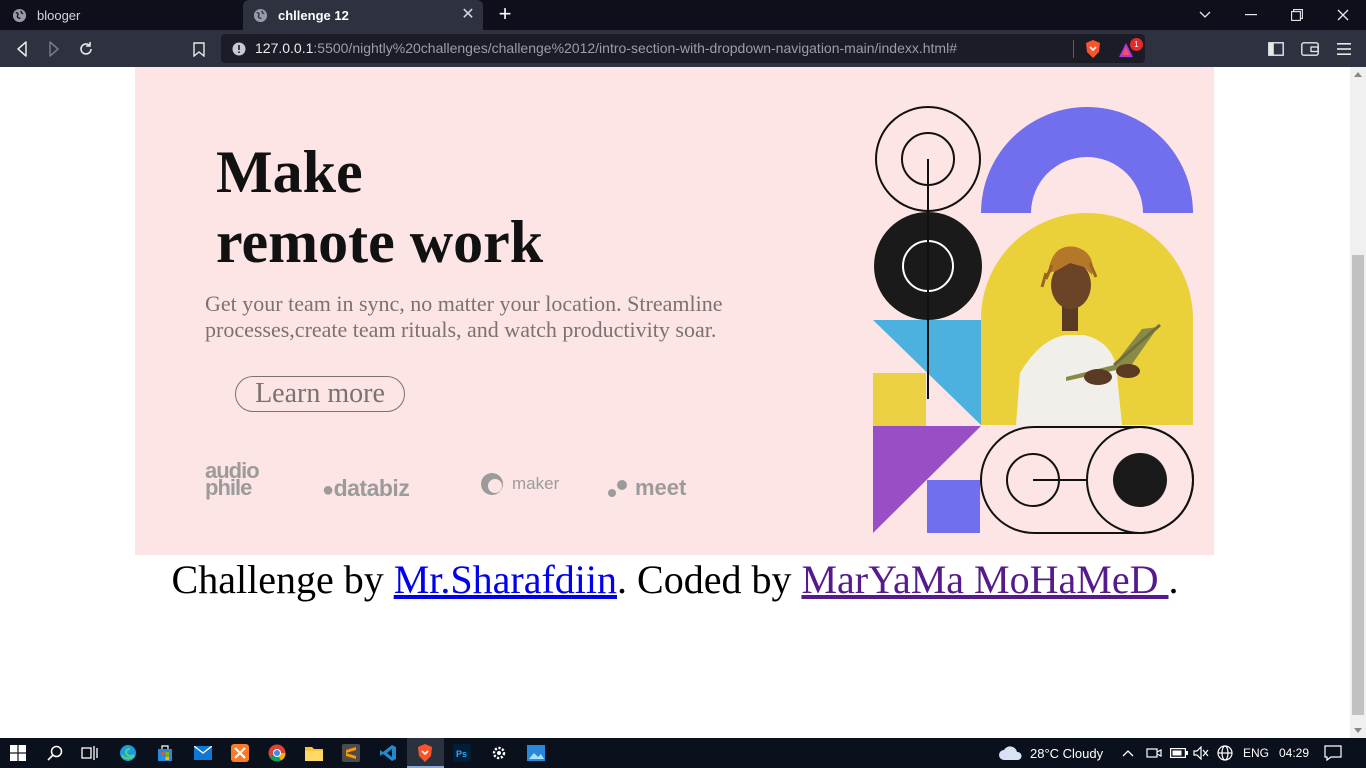 This screenshot has width=1366, height=768. I want to click on client-logo-audiophile: audio phile, so click(232, 479).